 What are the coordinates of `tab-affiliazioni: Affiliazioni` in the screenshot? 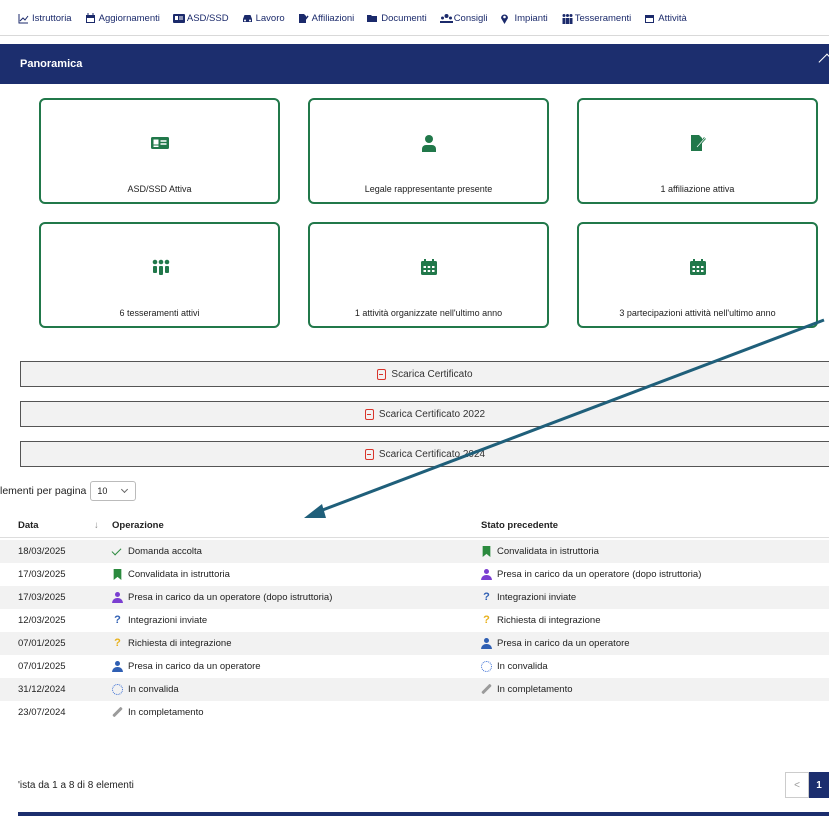 It's located at (326, 17).